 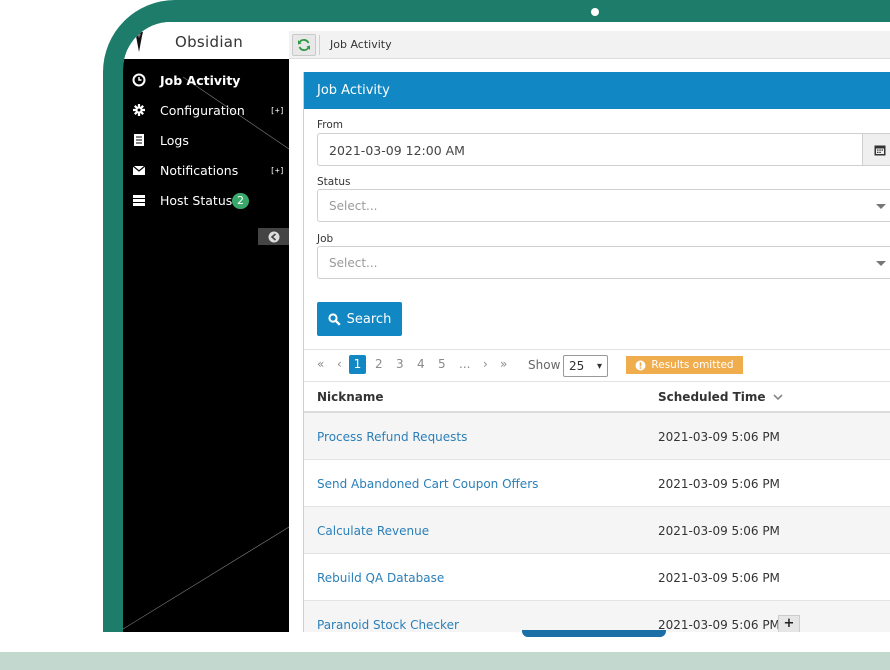 What do you see at coordinates (589, 45) in the screenshot?
I see `breadcrumb: Job Activity` at bounding box center [589, 45].